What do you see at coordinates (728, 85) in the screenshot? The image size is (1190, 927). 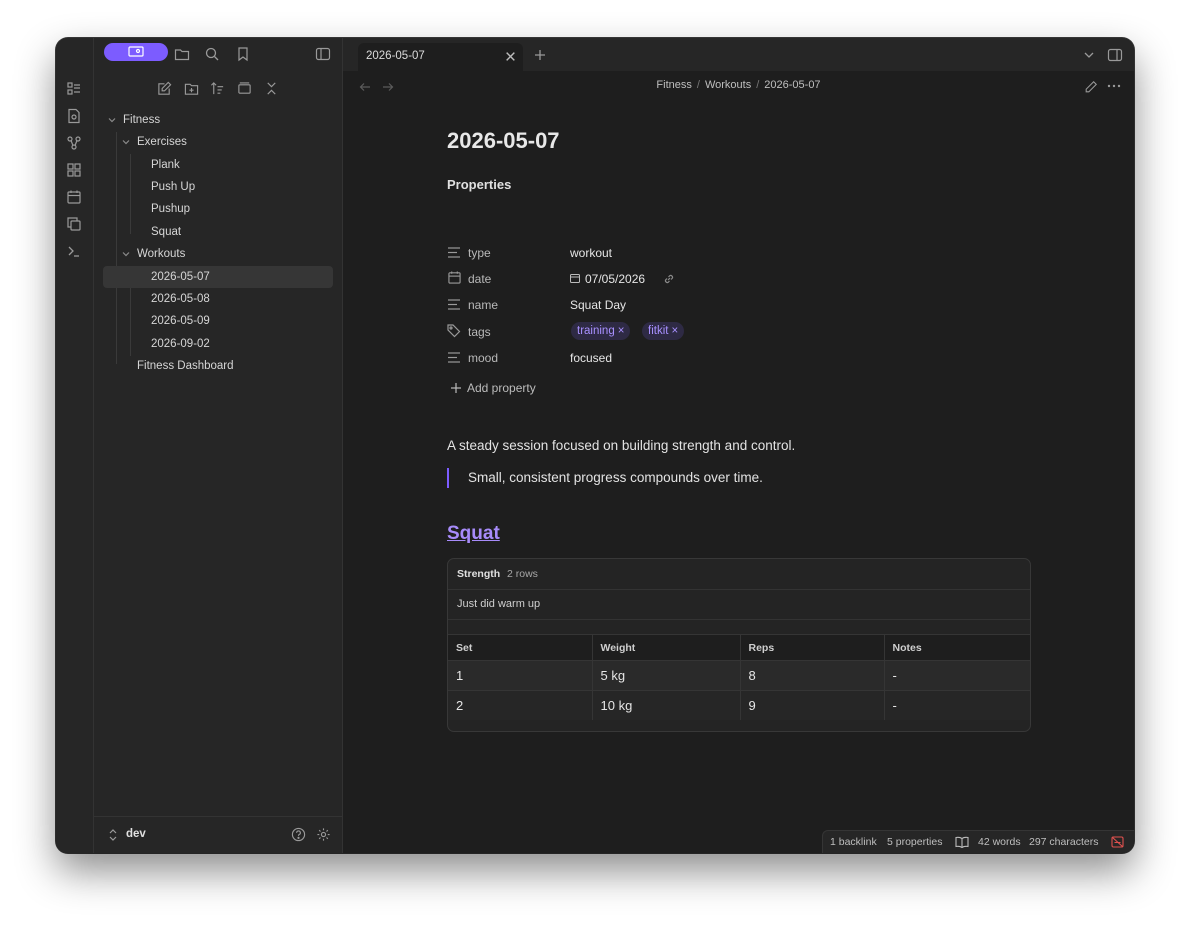 I see `breadcrumb-item: Workouts` at bounding box center [728, 85].